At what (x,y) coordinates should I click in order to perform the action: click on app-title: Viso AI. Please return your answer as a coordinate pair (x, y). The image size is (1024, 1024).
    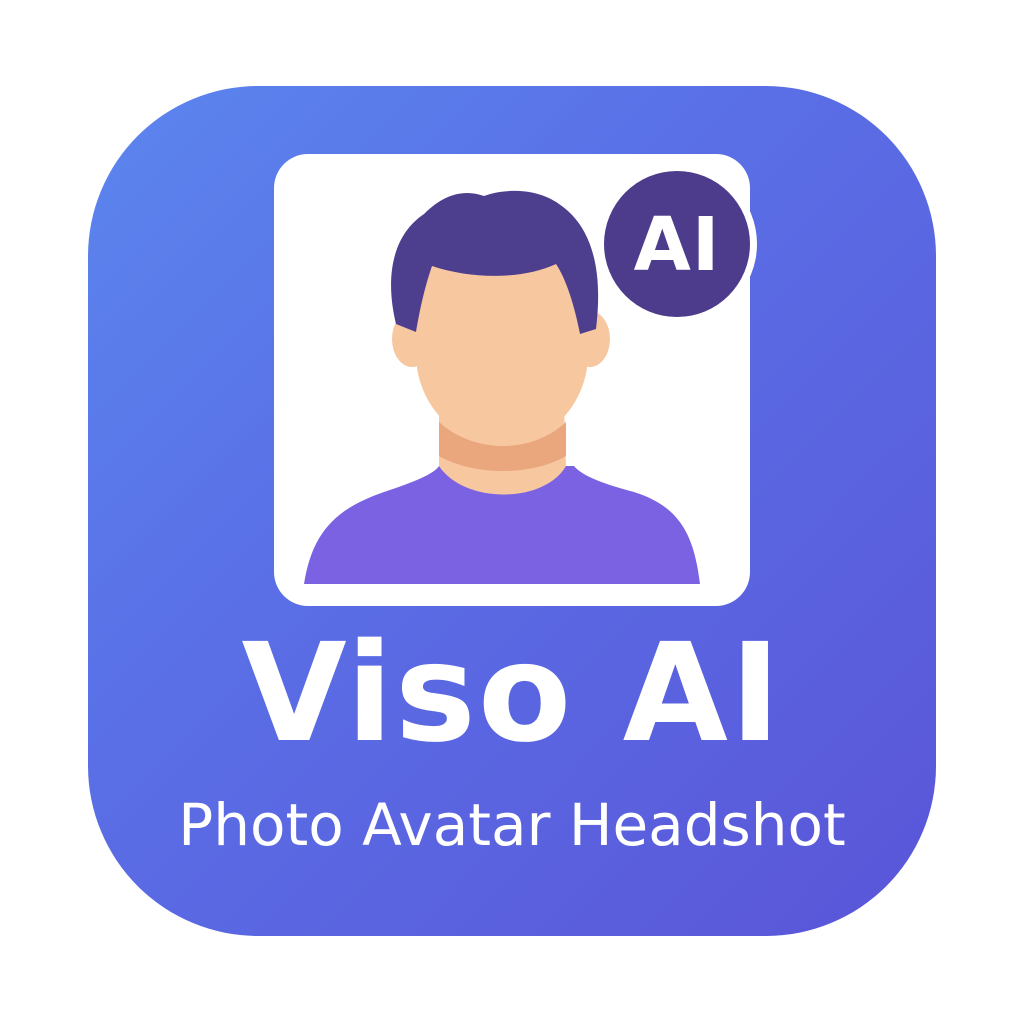
    Looking at the image, I should click on (512, 694).